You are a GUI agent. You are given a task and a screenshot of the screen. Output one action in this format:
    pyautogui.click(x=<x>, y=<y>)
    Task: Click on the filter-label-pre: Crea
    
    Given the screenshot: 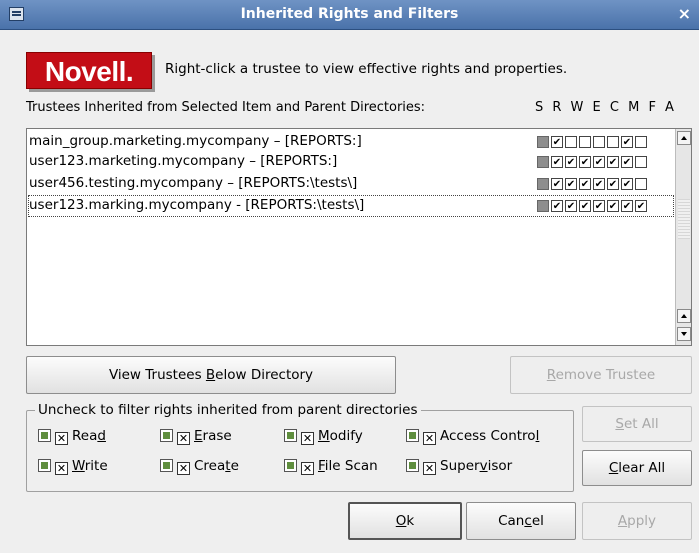 What is the action you would take?
    pyautogui.click(x=210, y=466)
    